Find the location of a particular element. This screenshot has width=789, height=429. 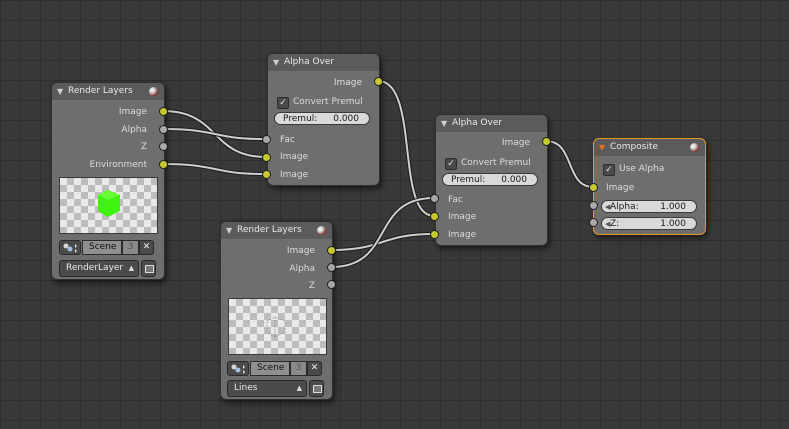

output-label-environment: Environment is located at coordinates (118, 165).